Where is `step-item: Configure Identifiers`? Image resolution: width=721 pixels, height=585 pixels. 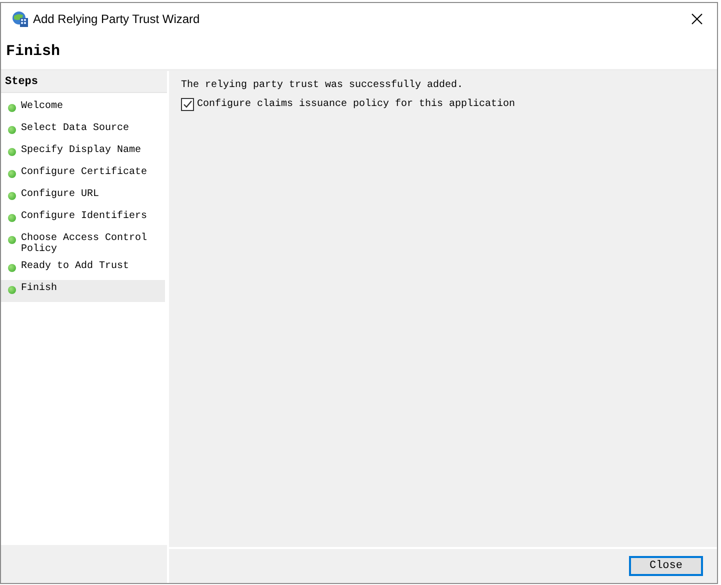 step-item: Configure Identifiers is located at coordinates (83, 219).